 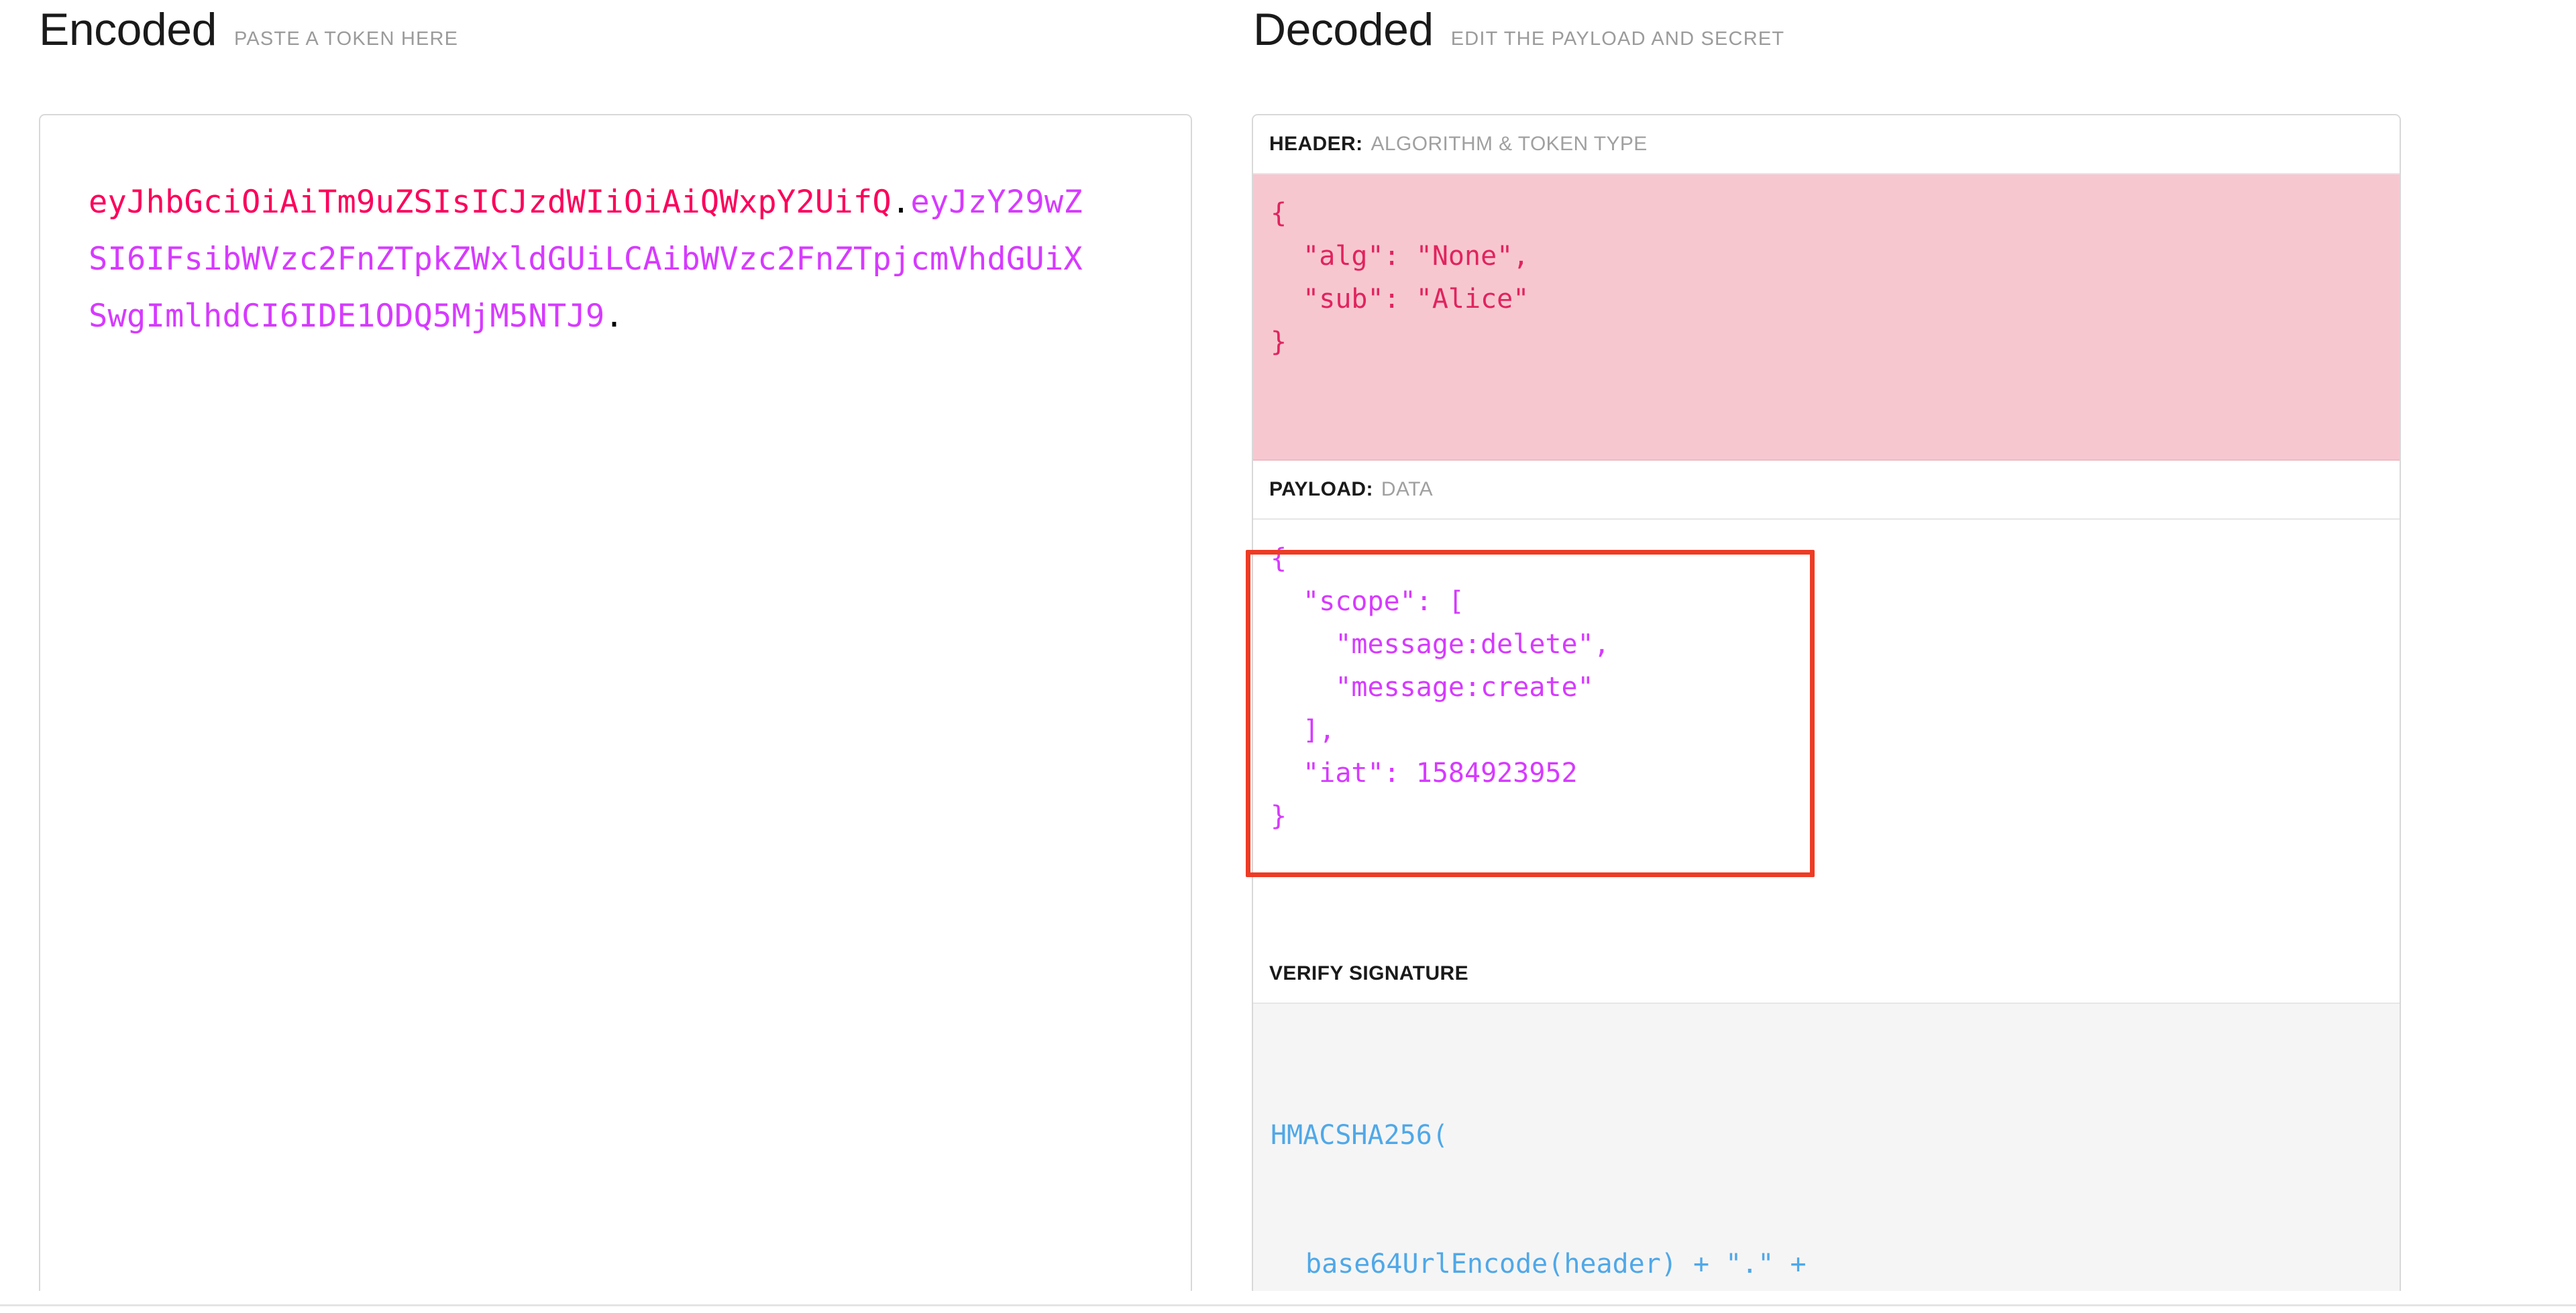 What do you see at coordinates (1359, 1135) in the screenshot?
I see `signature-line-hmac: HMACSHA256(` at bounding box center [1359, 1135].